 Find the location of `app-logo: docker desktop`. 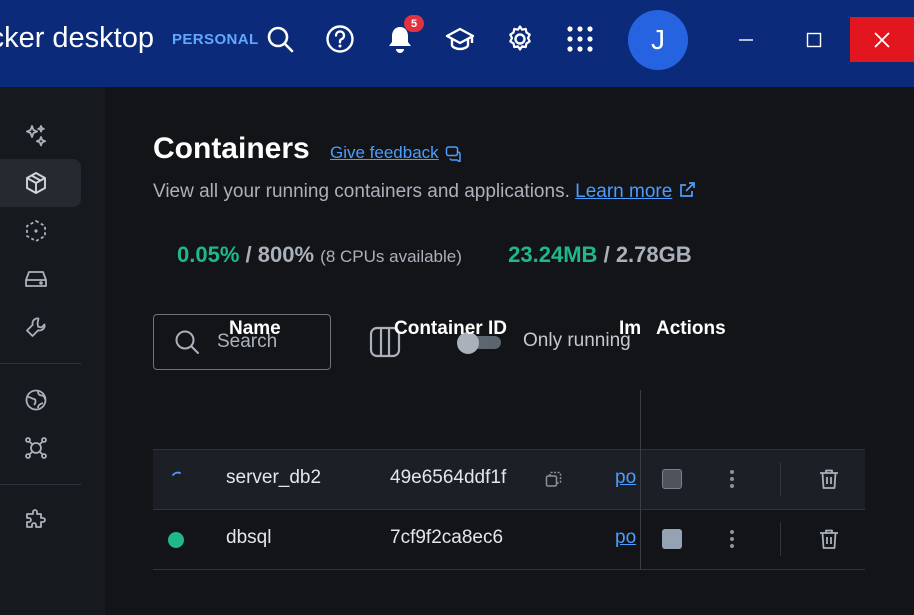

app-logo: docker desktop is located at coordinates (80, 43).